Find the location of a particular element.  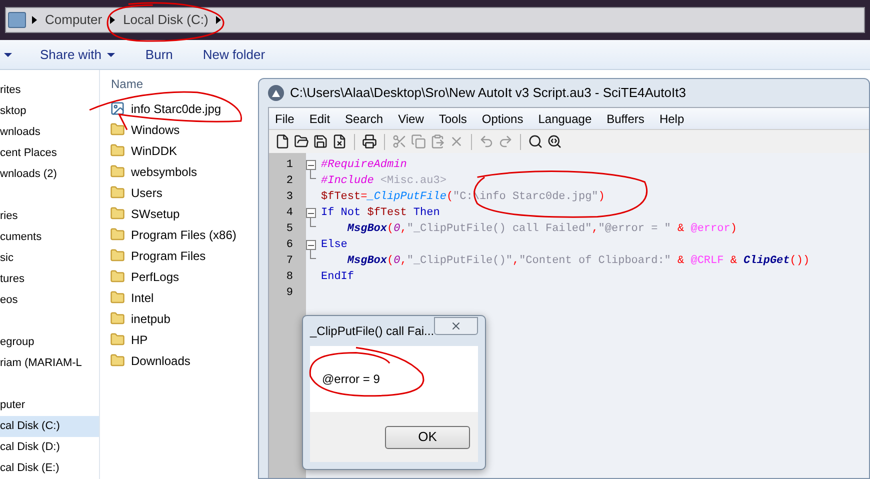

ok-button: OK is located at coordinates (427, 437).